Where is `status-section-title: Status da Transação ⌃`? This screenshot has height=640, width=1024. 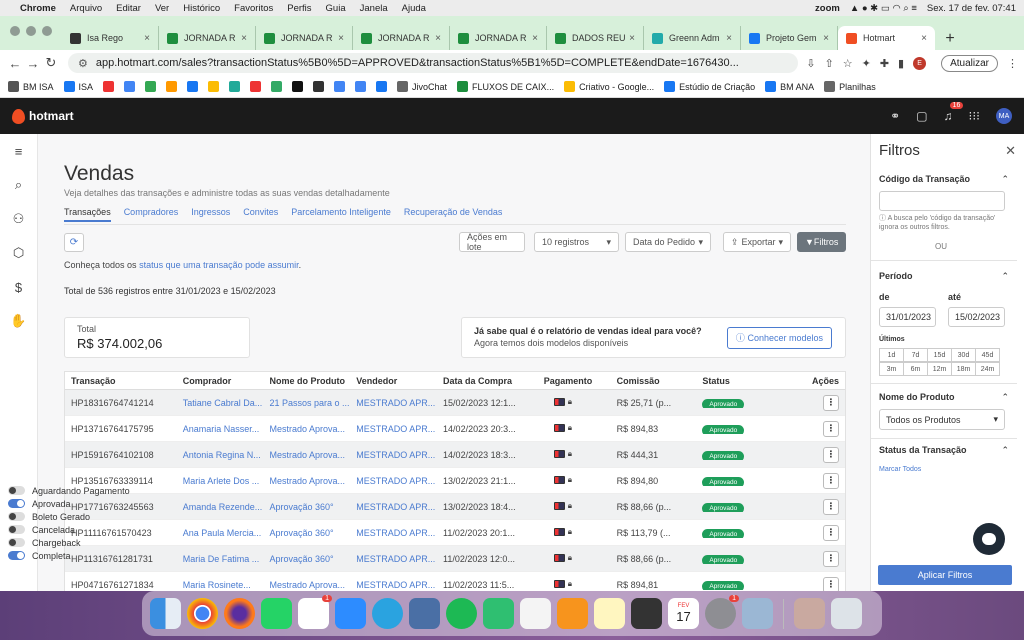
status-section-title: Status da Transação ⌃ is located at coordinates (944, 450).